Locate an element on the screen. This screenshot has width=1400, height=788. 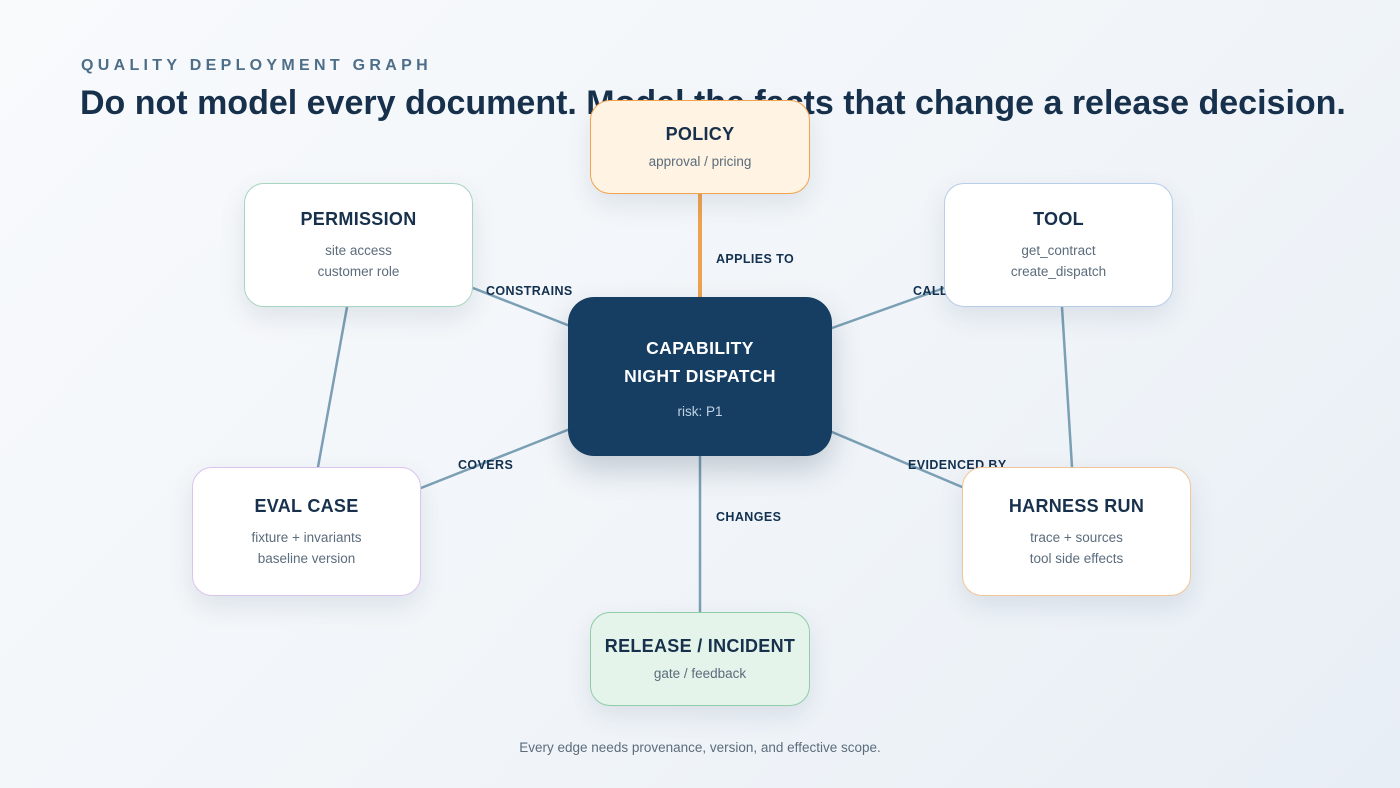
policy-detail: approval / pricing is located at coordinates (700, 161).